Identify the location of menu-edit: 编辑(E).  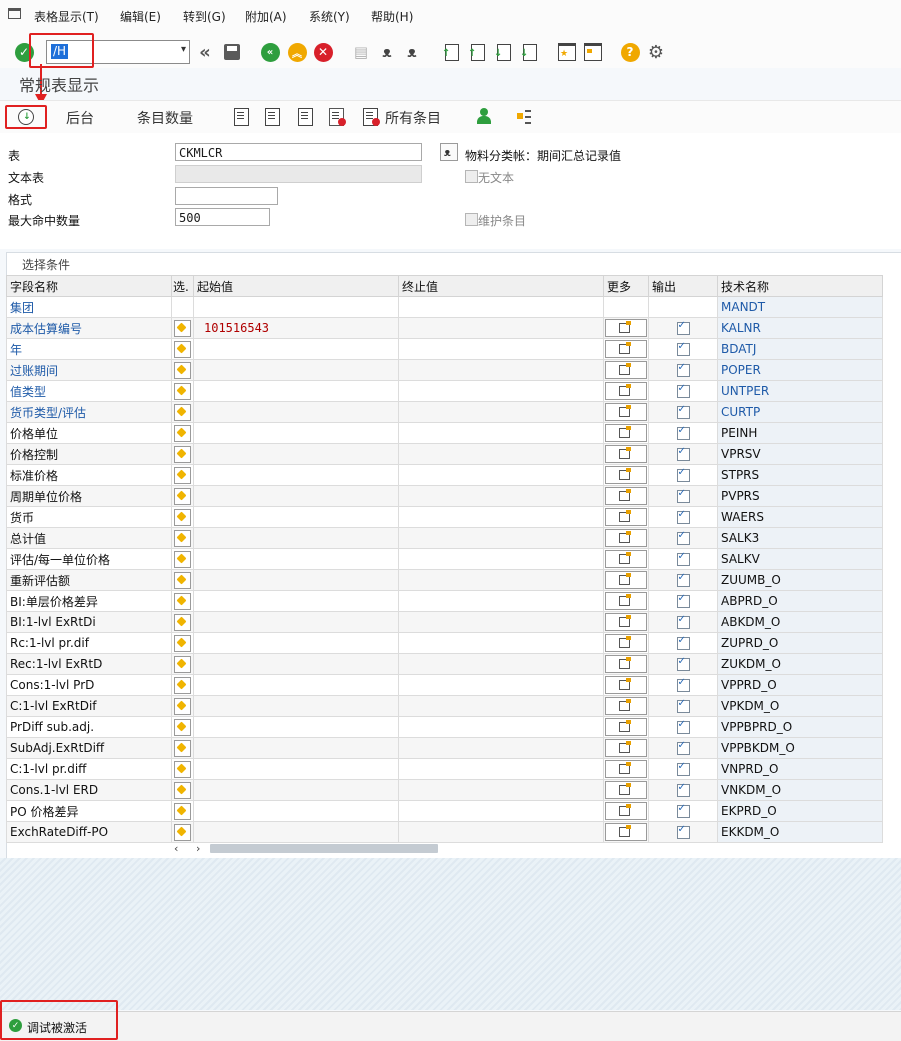
(140, 16).